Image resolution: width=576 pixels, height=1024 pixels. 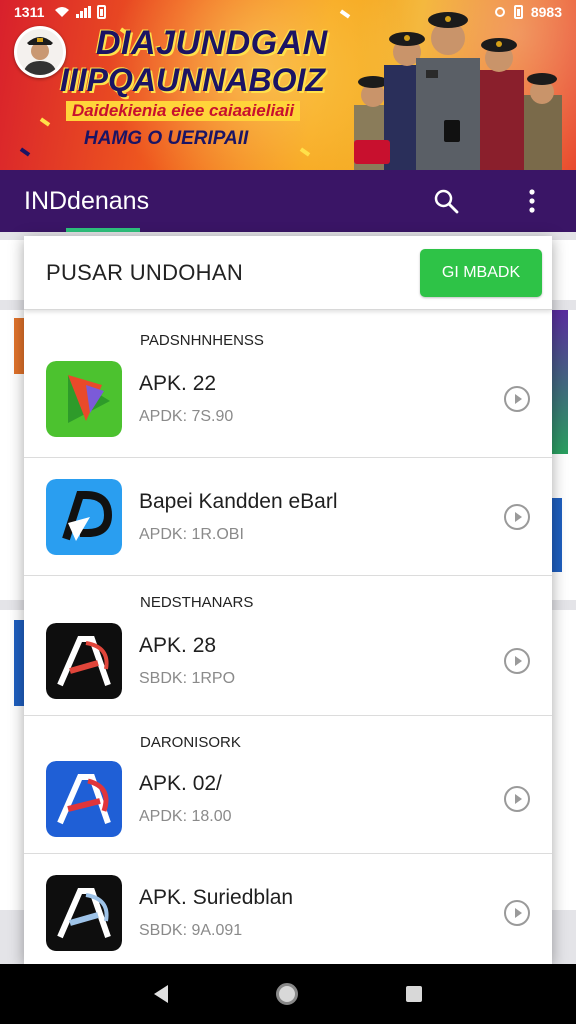 What do you see at coordinates (288, 646) in the screenshot?
I see `list-item: NEDSTHANARS APK. 28 SBDK: 1RPO` at bounding box center [288, 646].